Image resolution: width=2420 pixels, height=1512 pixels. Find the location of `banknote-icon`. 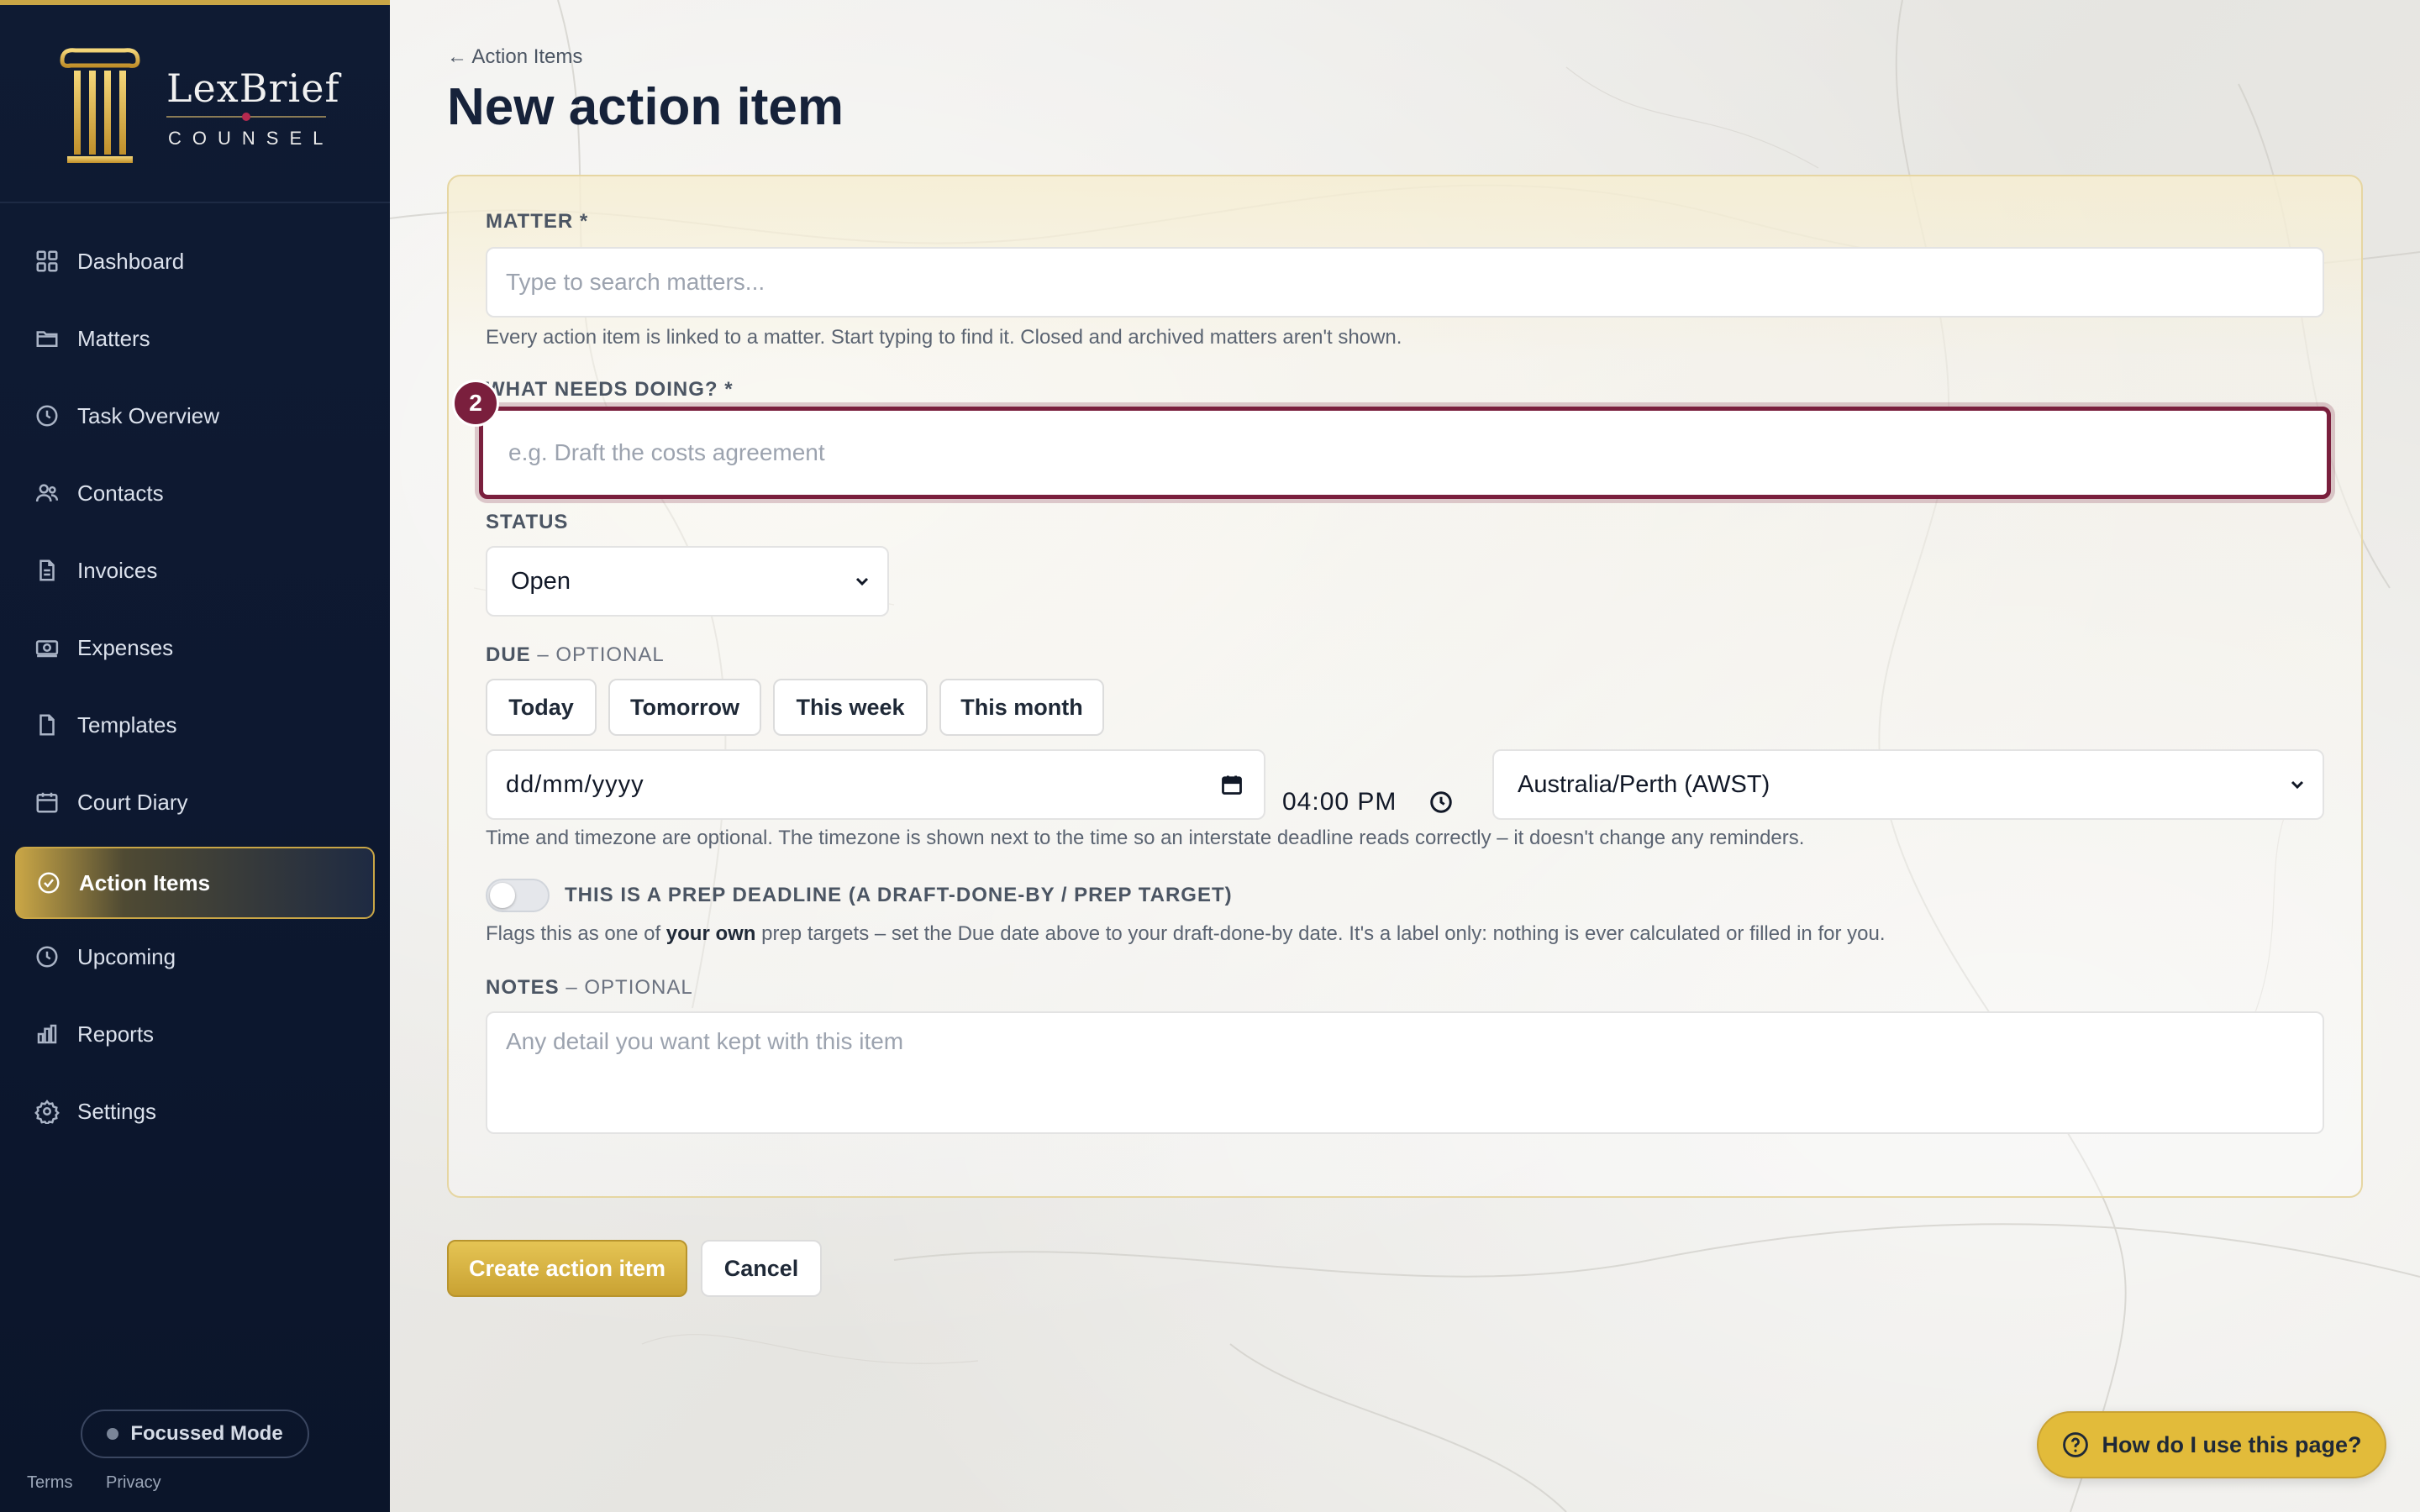

banknote-icon is located at coordinates (47, 647).